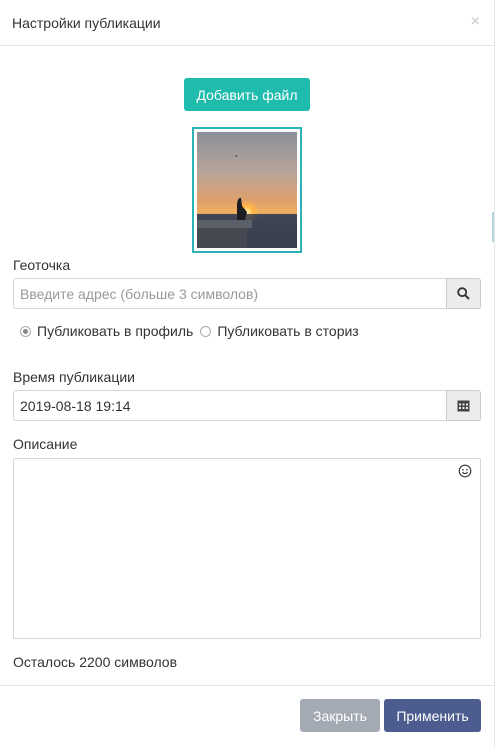 The image size is (495, 748). Describe the element at coordinates (247, 94) in the screenshot. I see `add-file-button: Добавить файл` at that location.